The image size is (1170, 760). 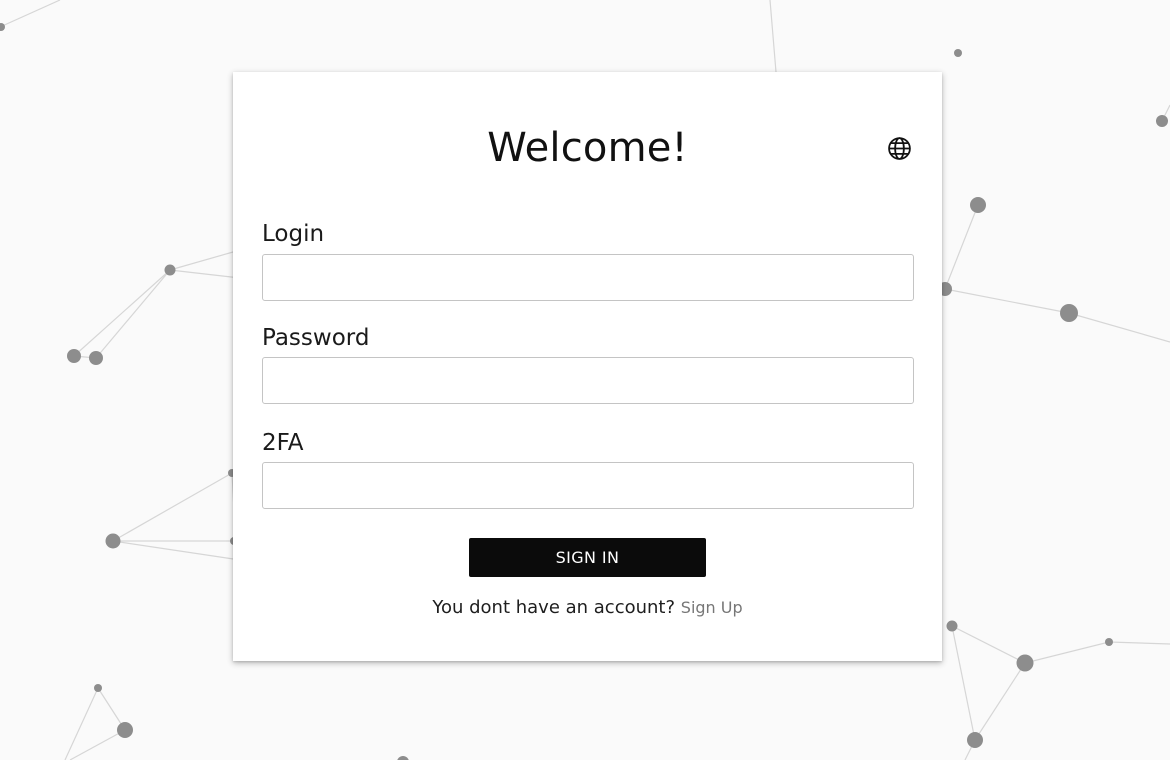 I want to click on page-title: Welcome!, so click(x=587, y=148).